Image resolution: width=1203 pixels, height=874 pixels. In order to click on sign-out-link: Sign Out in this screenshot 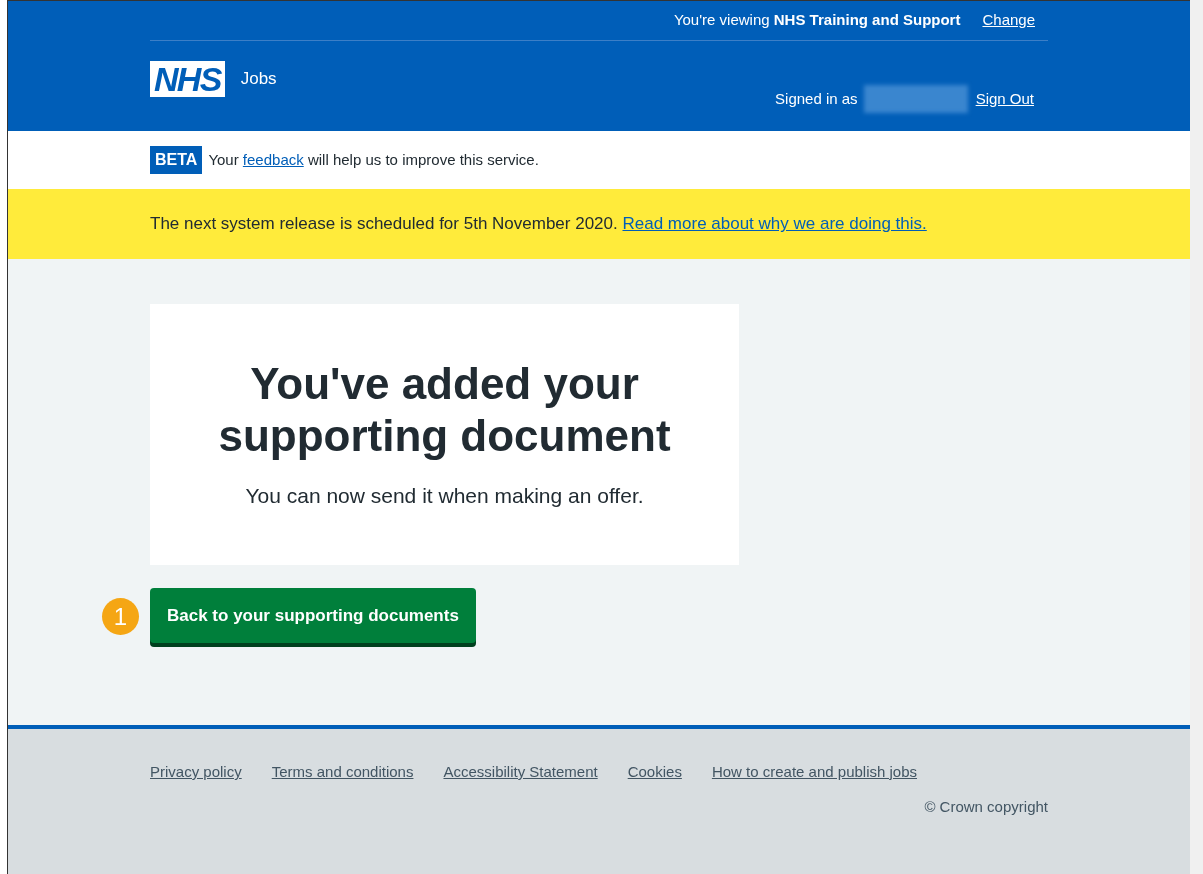, I will do `click(1004, 99)`.